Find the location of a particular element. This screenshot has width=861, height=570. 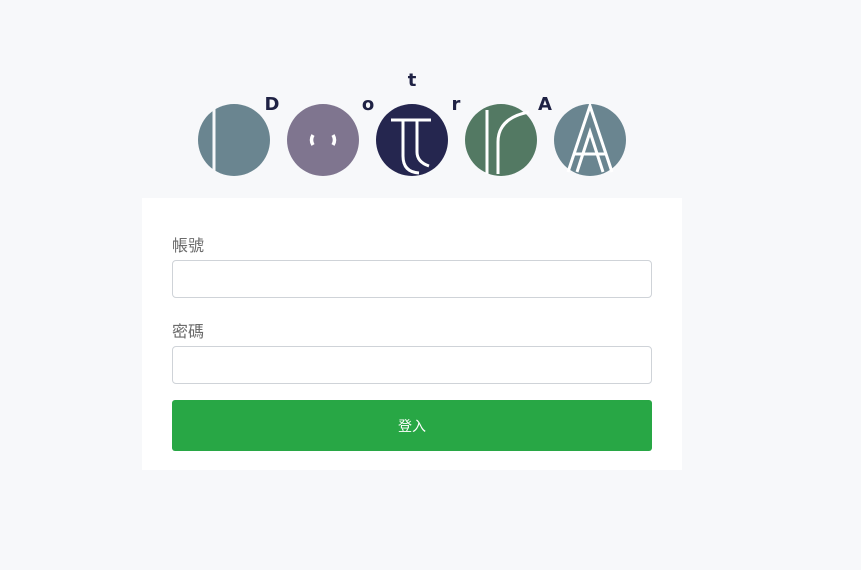

logo-letter-t: t is located at coordinates (412, 80).